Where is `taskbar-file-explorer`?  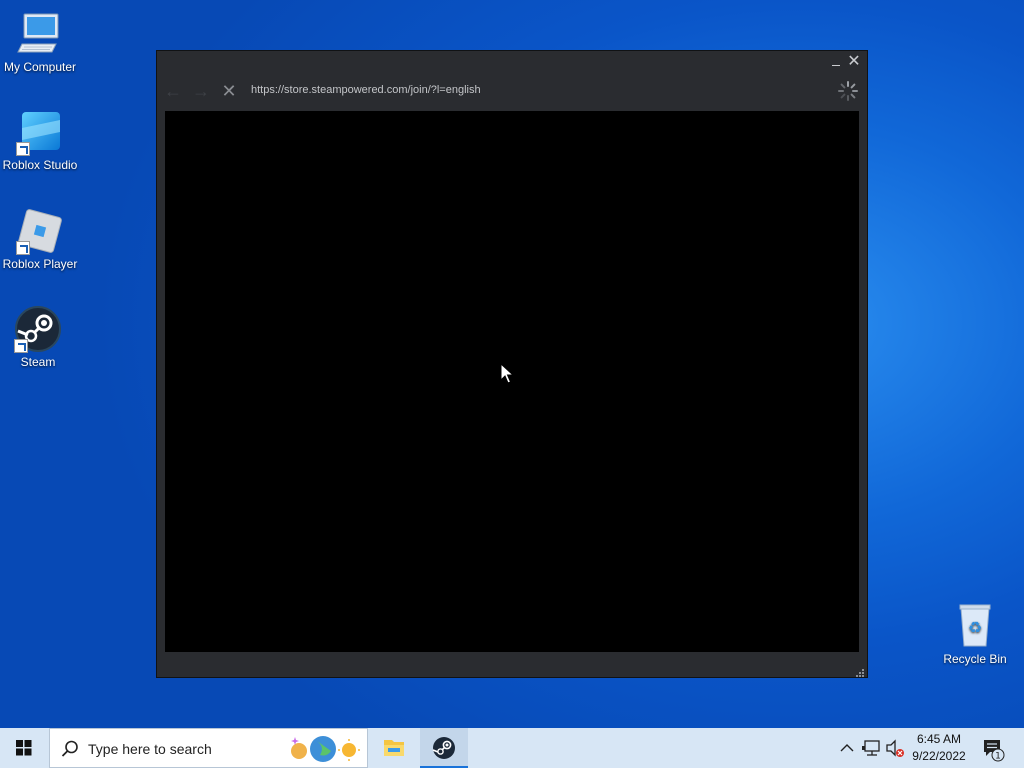 taskbar-file-explorer is located at coordinates (394, 748).